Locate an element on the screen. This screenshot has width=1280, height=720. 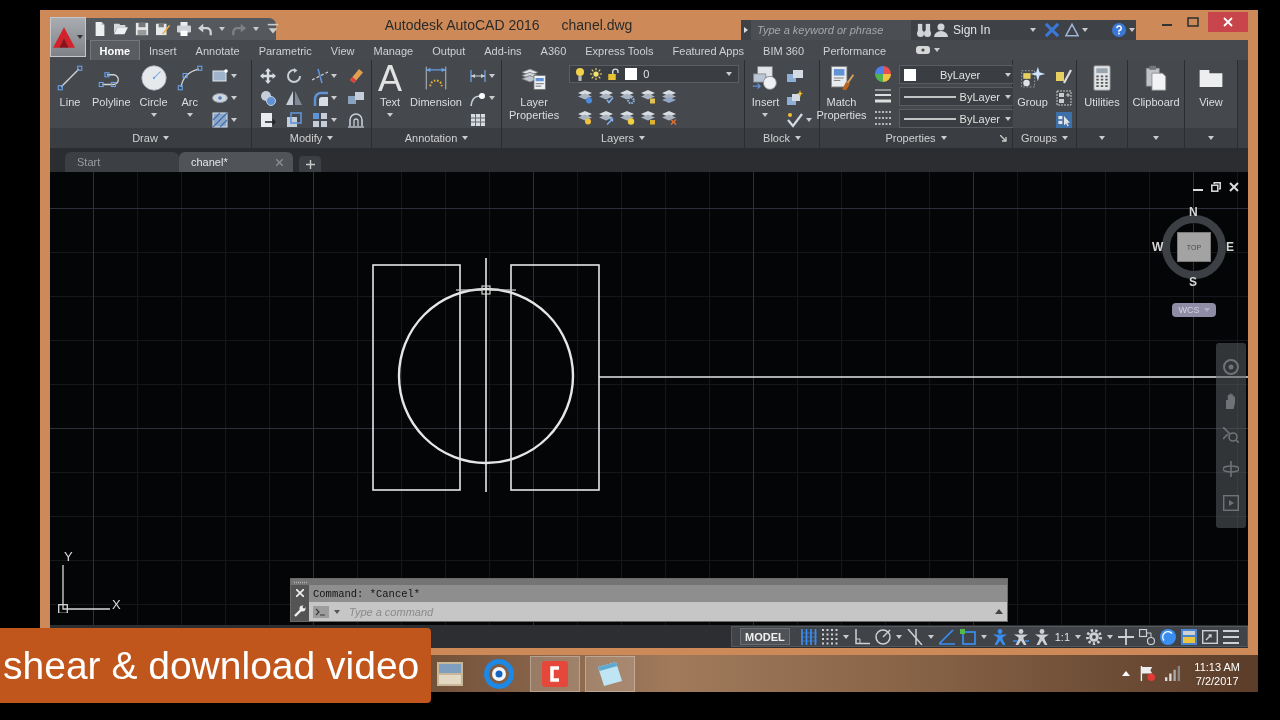
hatch-icon is located at coordinates (219, 120).